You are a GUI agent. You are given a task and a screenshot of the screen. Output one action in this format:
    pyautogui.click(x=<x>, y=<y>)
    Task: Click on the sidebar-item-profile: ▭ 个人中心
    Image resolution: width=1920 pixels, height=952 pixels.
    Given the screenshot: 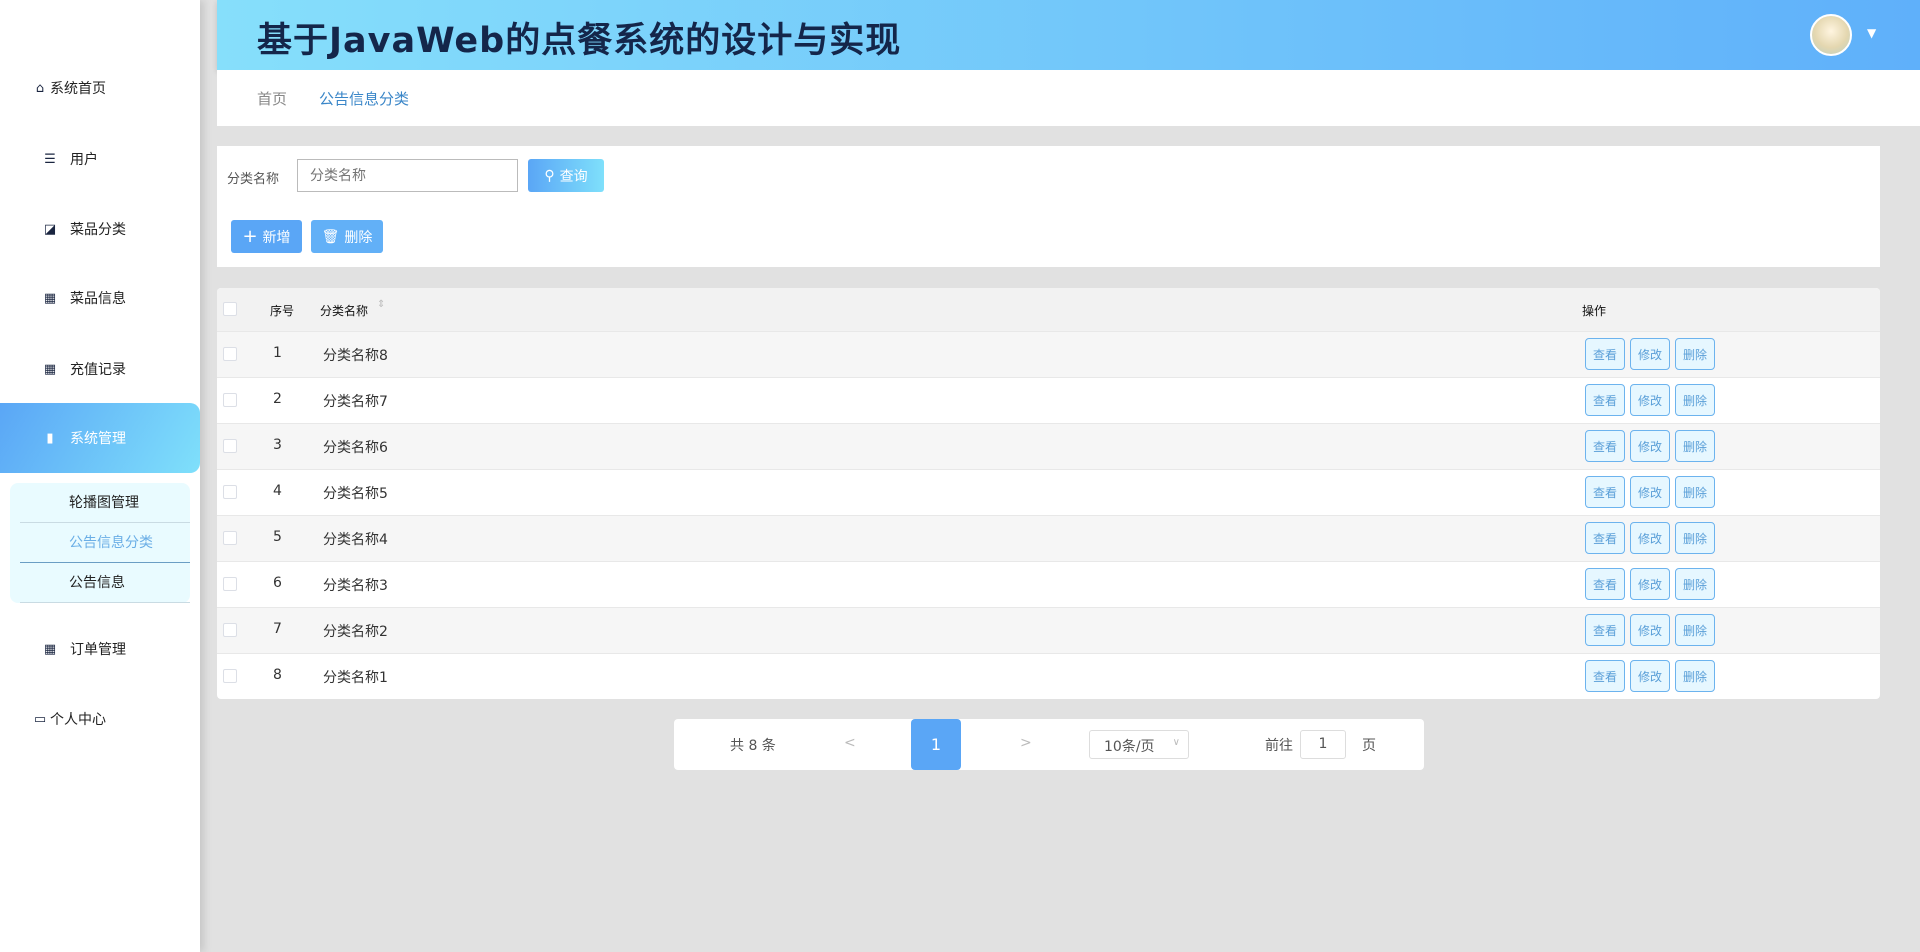 What is the action you would take?
    pyautogui.click(x=100, y=719)
    